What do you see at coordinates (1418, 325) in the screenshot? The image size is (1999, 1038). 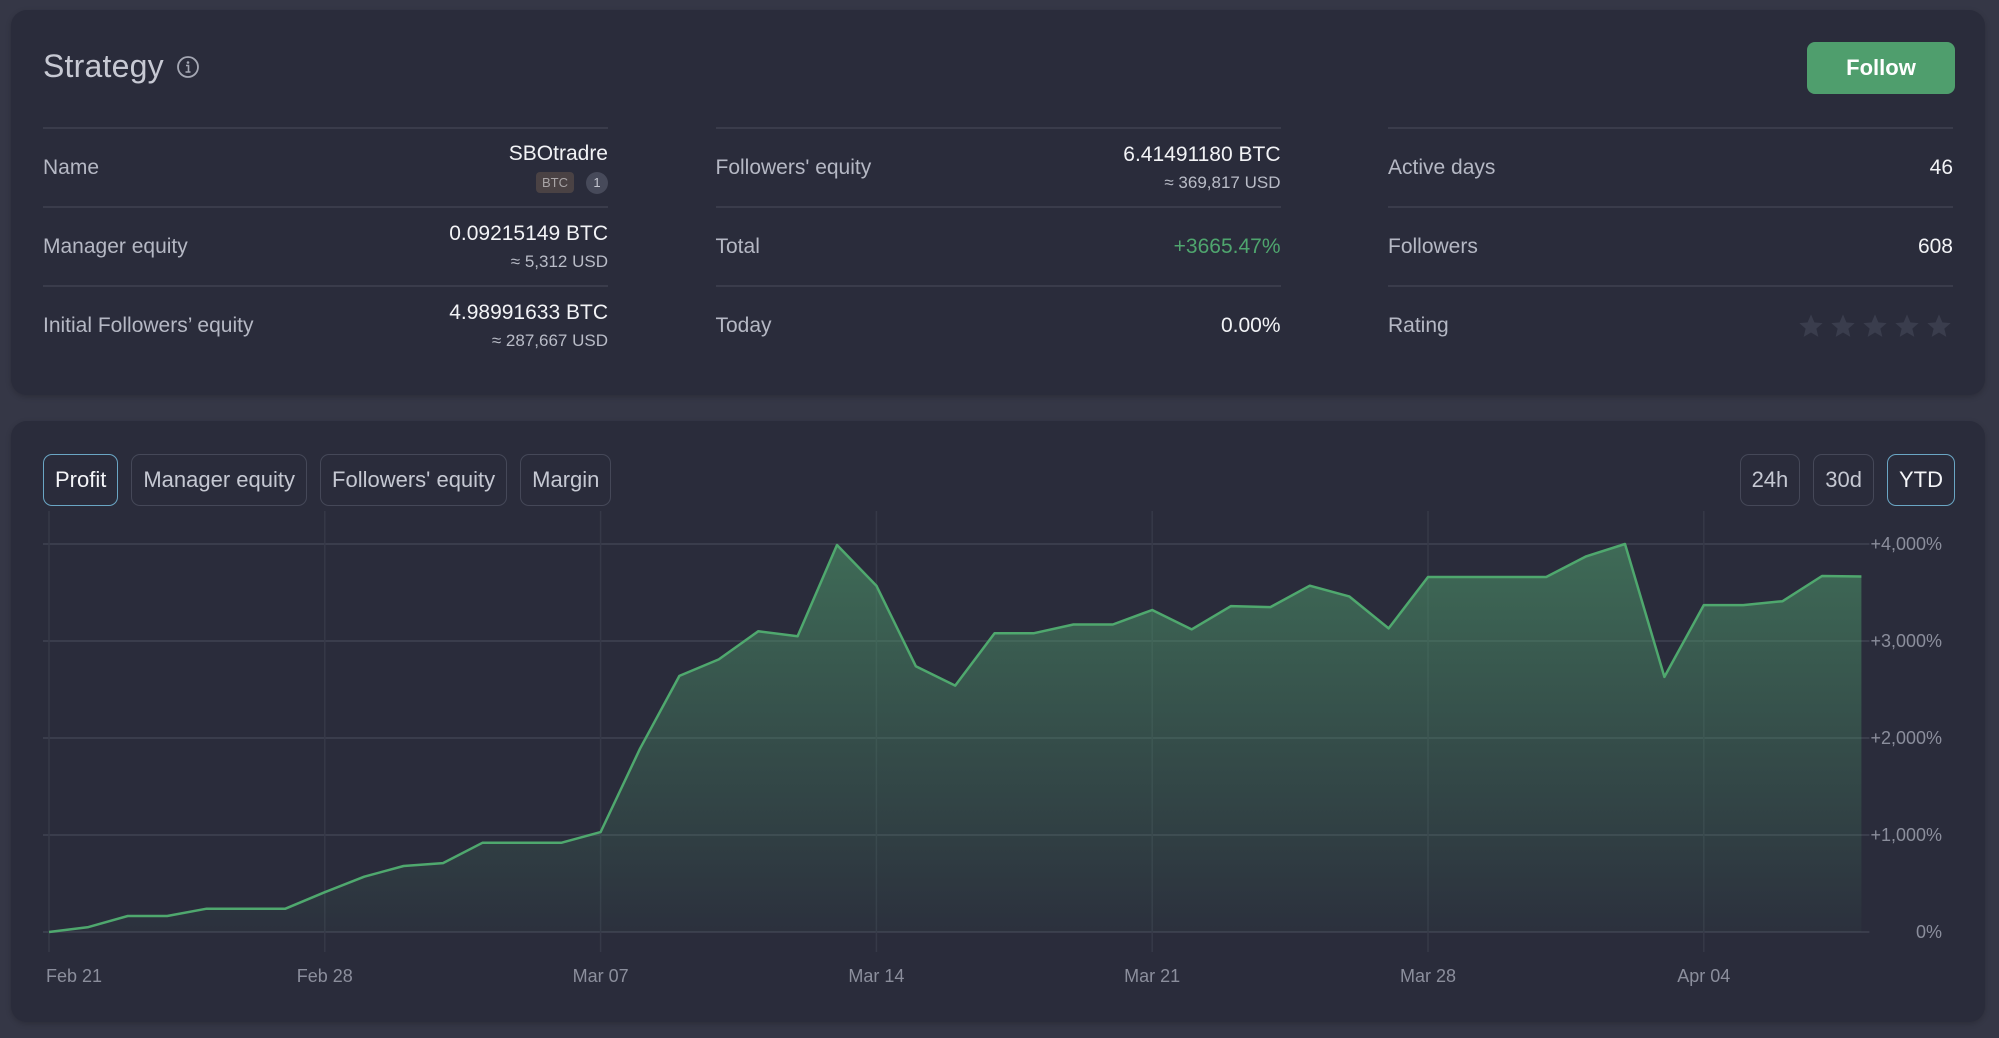 I see `stat-label: Rating` at bounding box center [1418, 325].